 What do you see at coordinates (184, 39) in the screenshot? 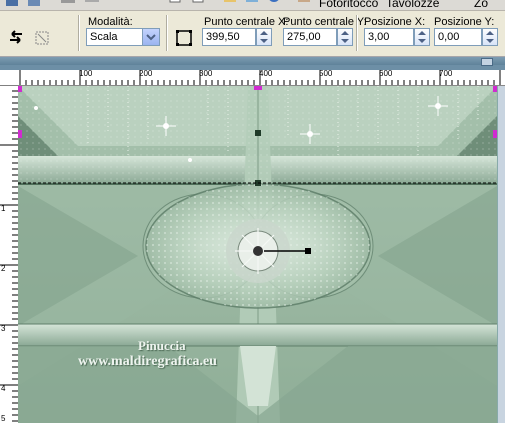
I see `center-point-icon` at bounding box center [184, 39].